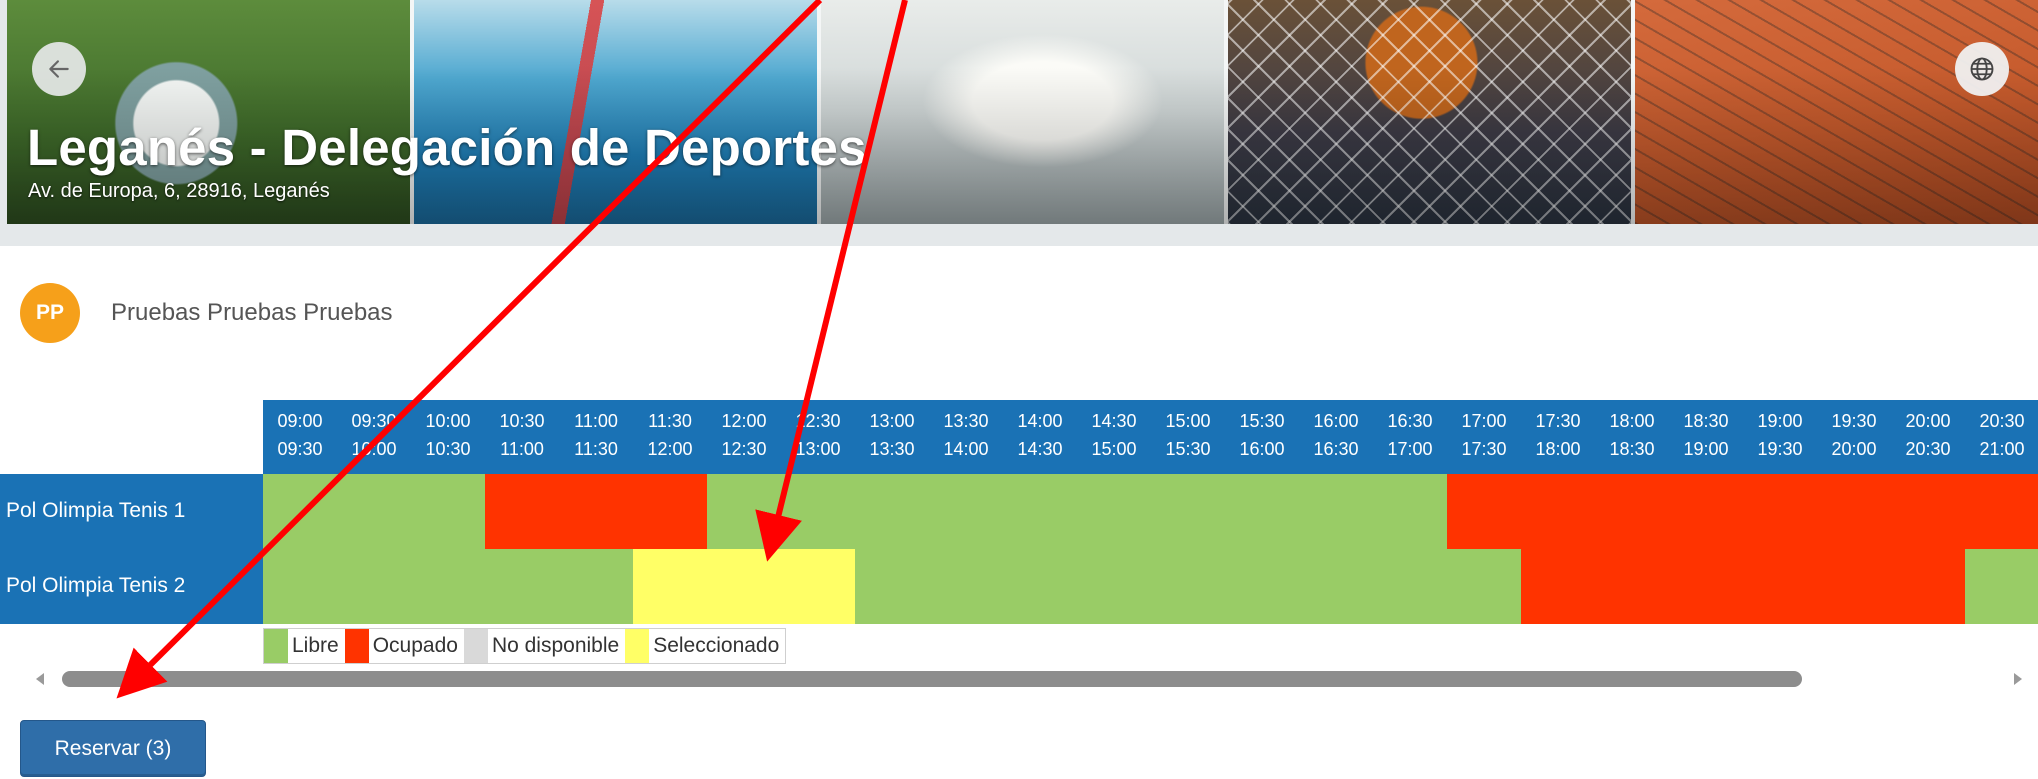 Image resolution: width=2038 pixels, height=779 pixels. Describe the element at coordinates (179, 191) in the screenshot. I see `venue-address: Av. de Europa, 6, 28916, Leganés` at that location.